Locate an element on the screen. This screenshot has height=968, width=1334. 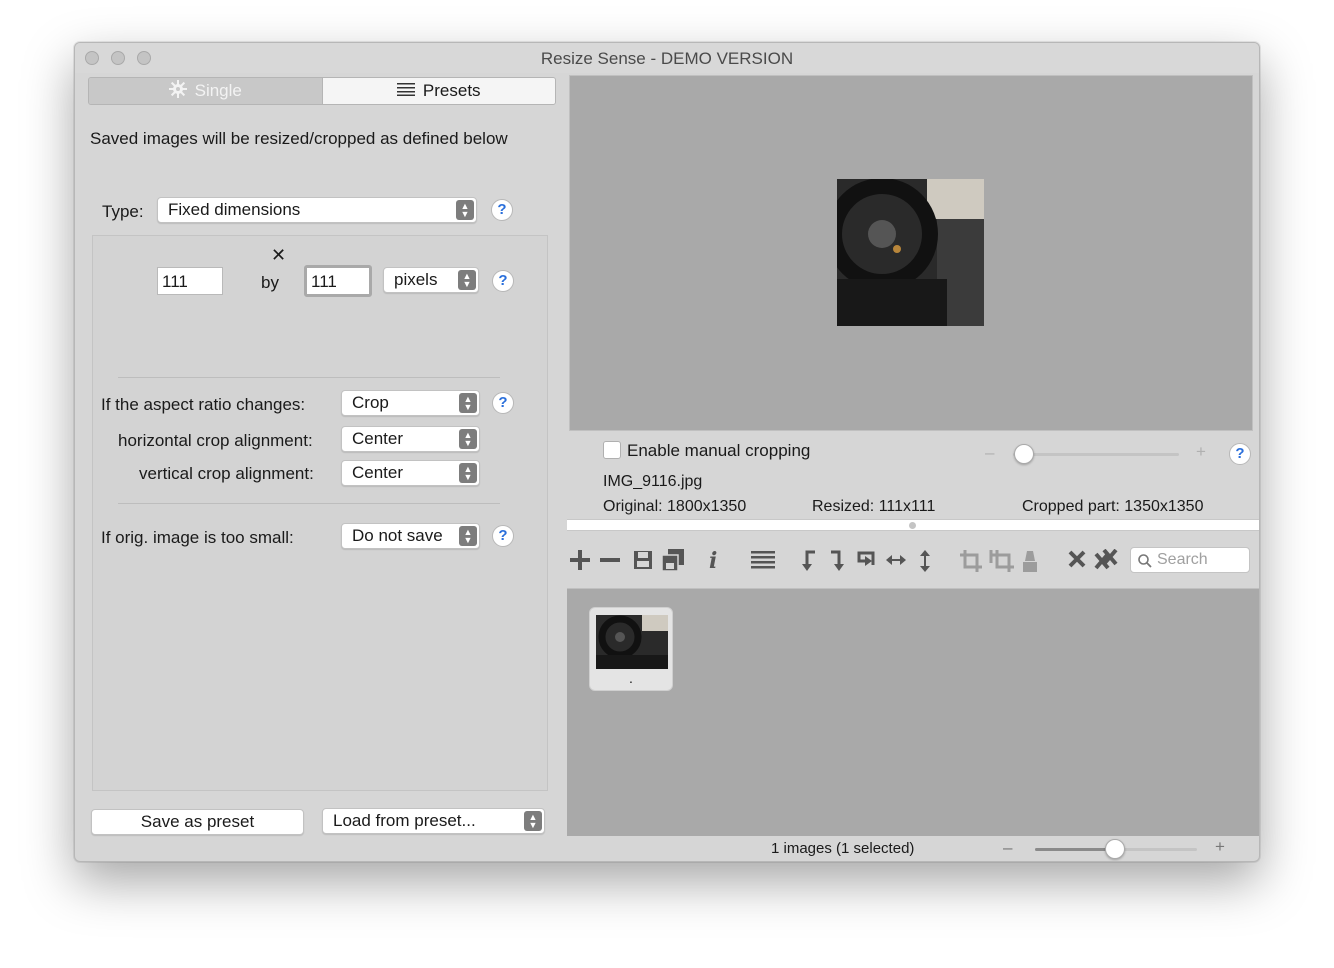
unit-popup-value: pixels is located at coordinates (416, 279).